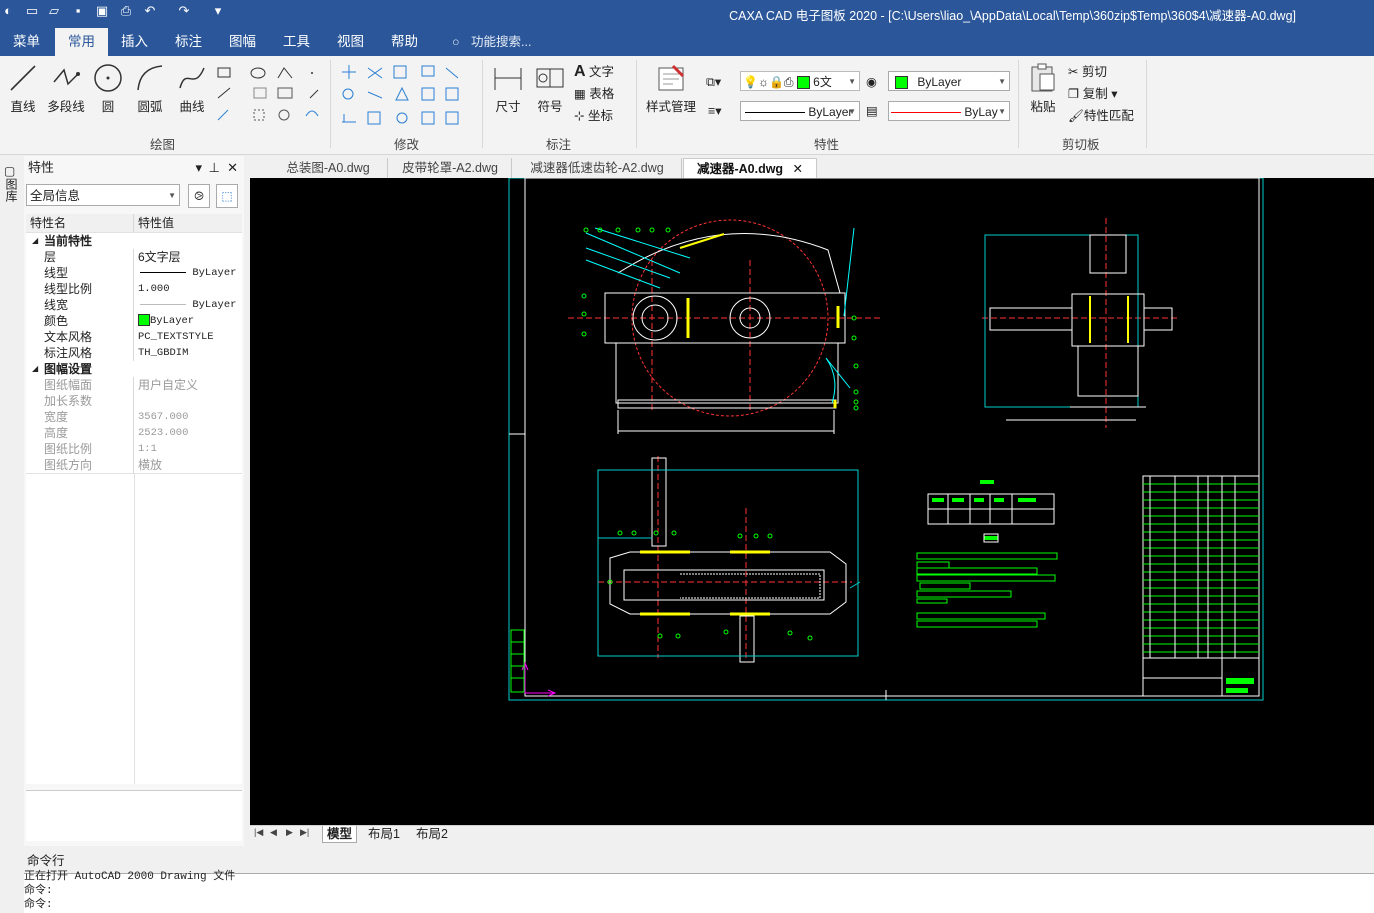 The height and width of the screenshot is (913, 1374). I want to click on linetype-manager-icon: ≡▾, so click(715, 111).